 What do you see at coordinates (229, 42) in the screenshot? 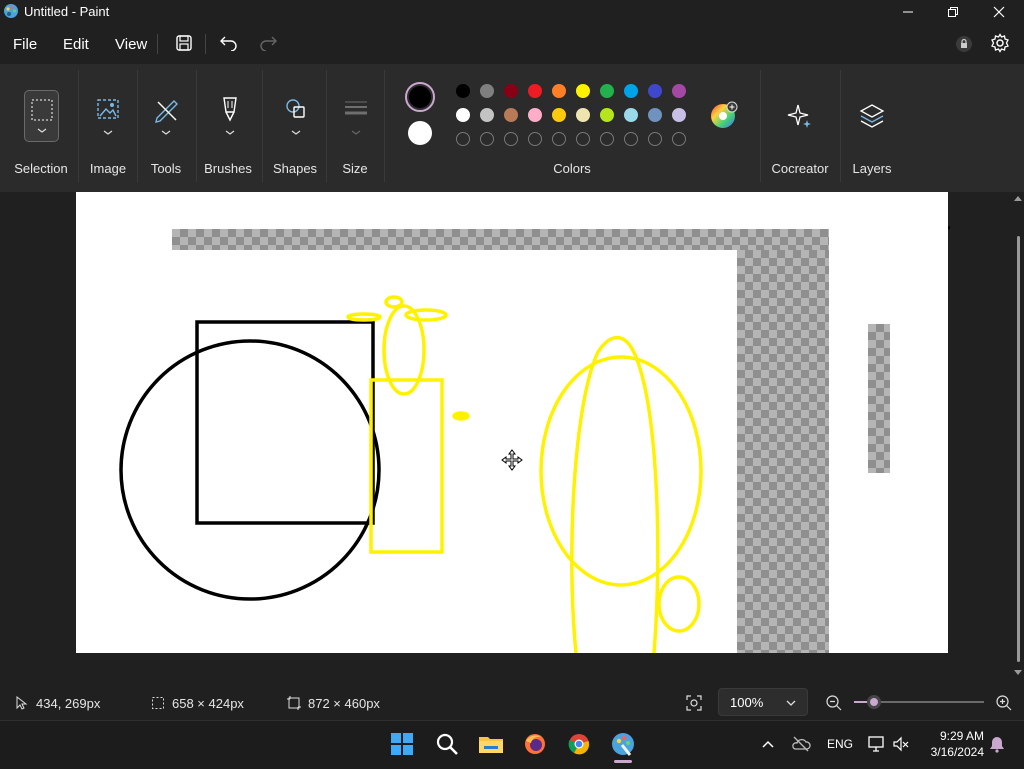
I see `undo-icon` at bounding box center [229, 42].